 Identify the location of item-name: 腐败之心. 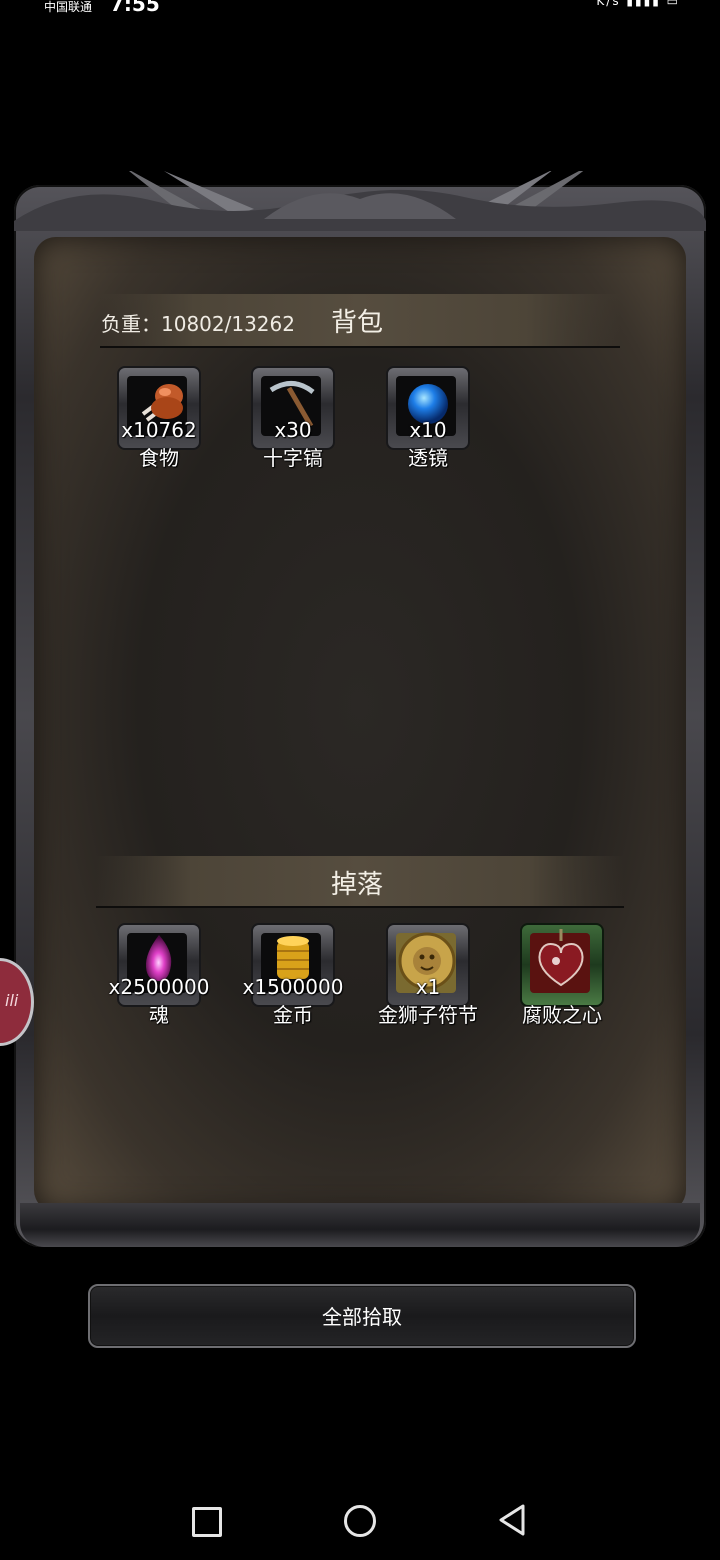
(562, 1015).